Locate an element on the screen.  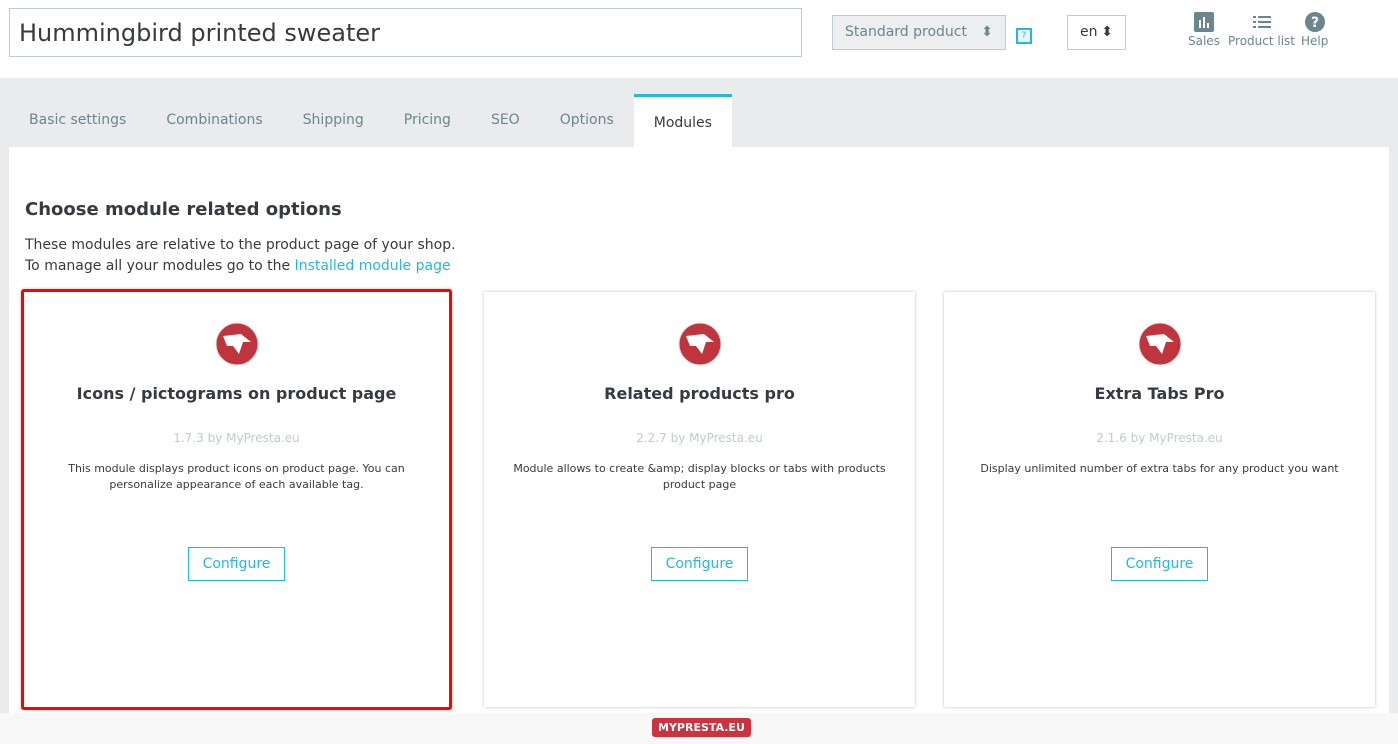
tab-modules: Modules is located at coordinates (682, 120).